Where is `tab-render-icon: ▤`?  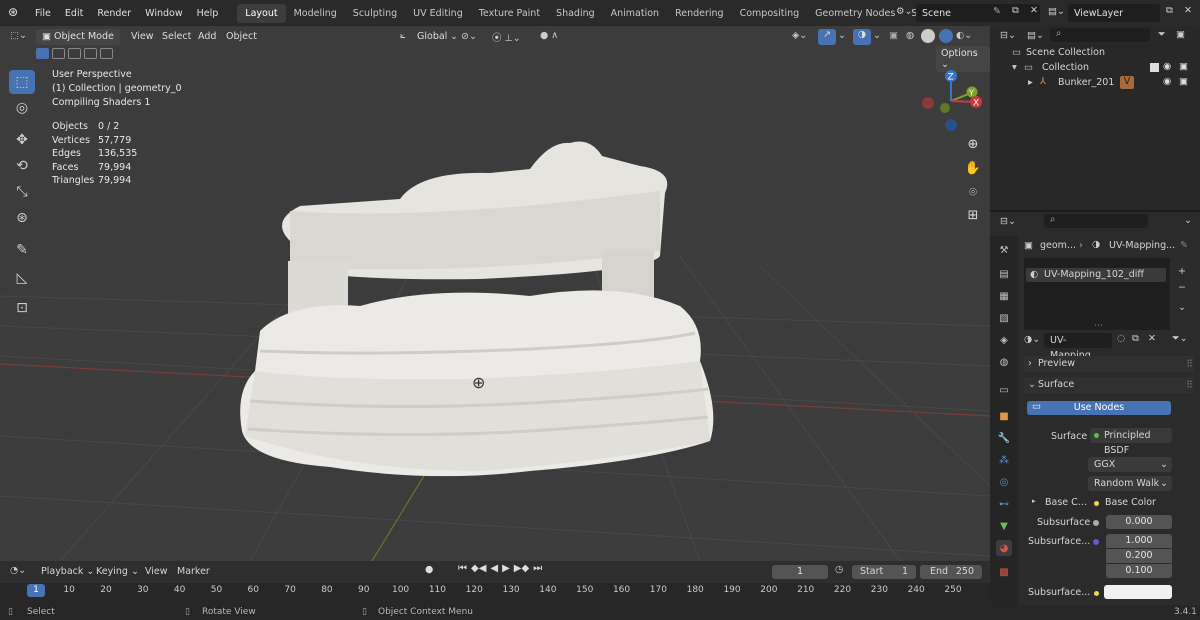 tab-render-icon: ▤ is located at coordinates (1004, 274).